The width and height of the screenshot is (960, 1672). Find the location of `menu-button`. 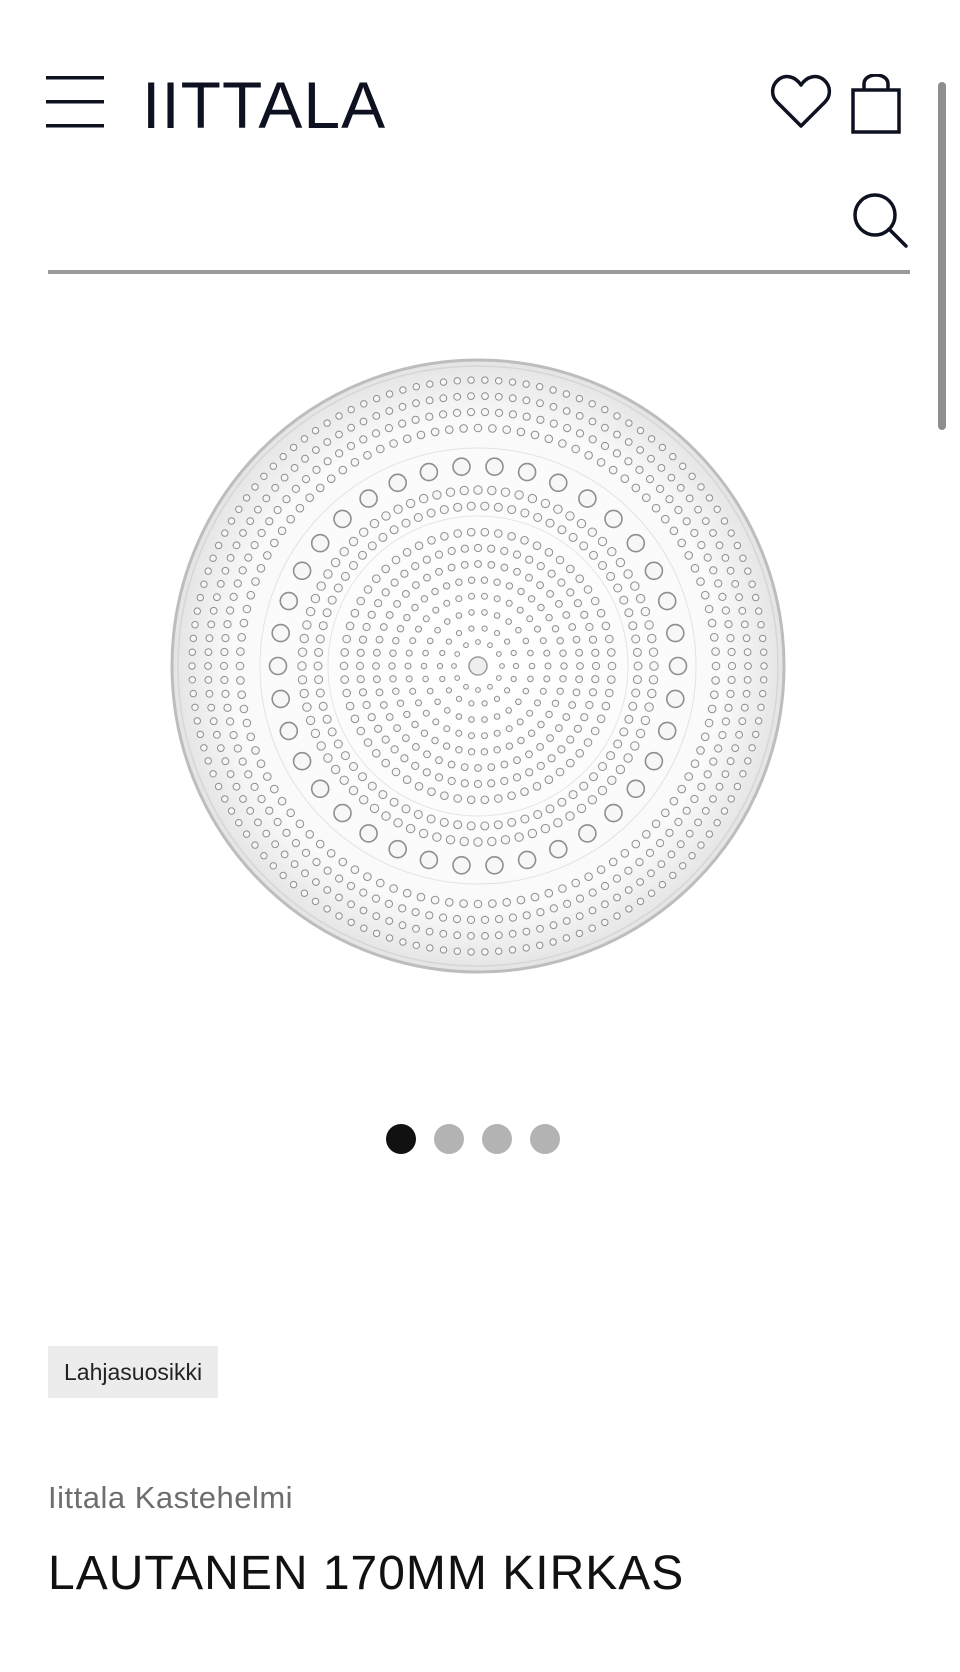

menu-button is located at coordinates (77, 103).